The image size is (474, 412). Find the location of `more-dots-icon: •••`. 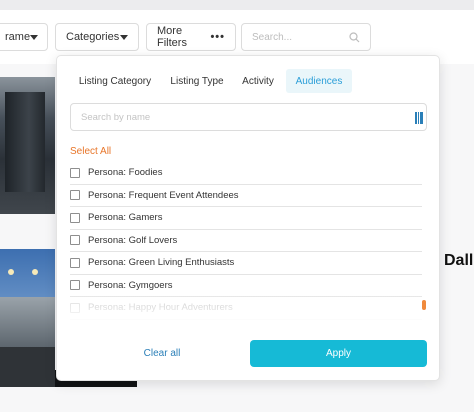

more-dots-icon: ••• is located at coordinates (217, 37).